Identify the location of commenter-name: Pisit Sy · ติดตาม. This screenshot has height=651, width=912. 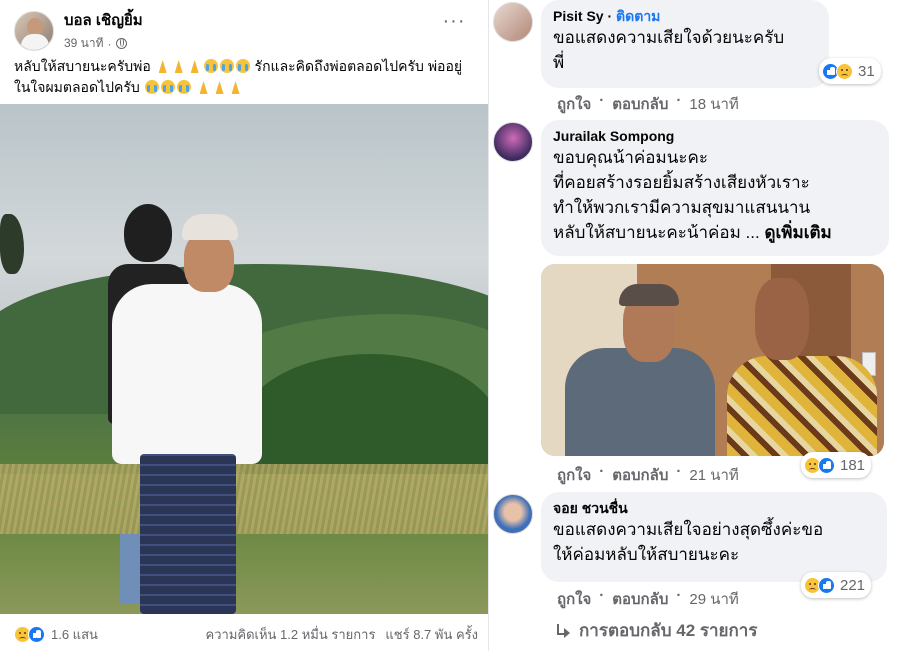
(607, 16).